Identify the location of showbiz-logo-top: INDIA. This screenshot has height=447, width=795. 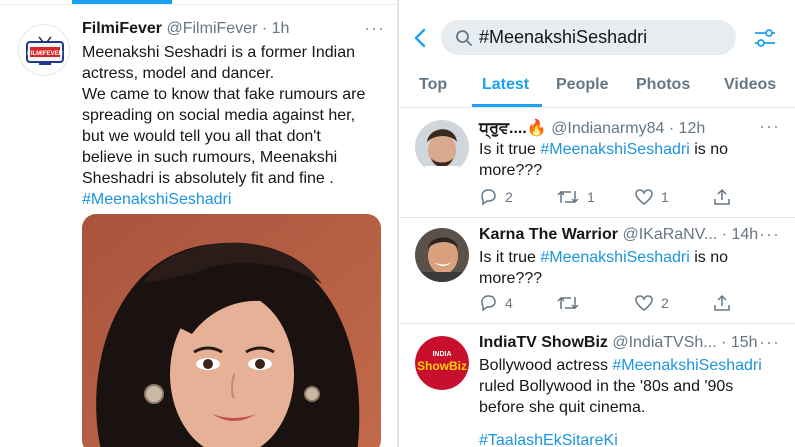
(441, 354).